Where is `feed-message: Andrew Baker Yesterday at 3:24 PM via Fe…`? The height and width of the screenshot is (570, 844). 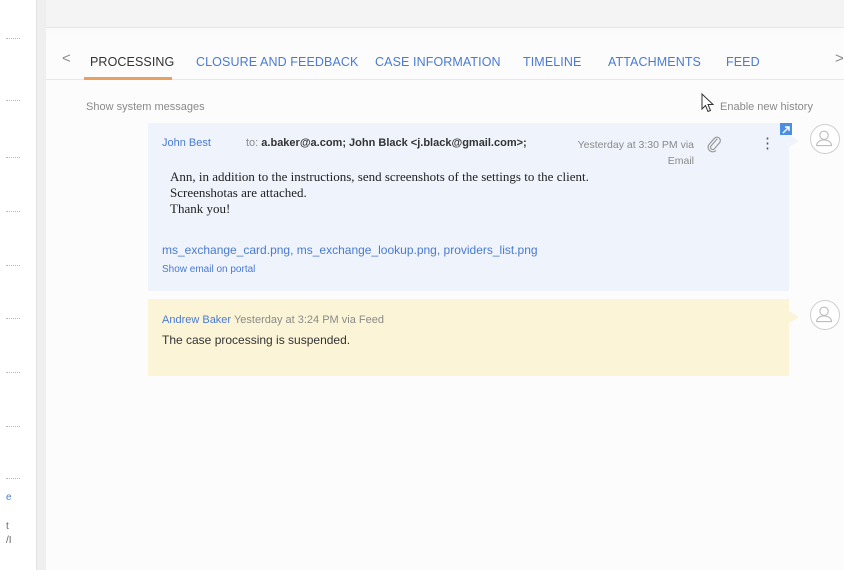
feed-message: Andrew Baker Yesterday at 3:24 PM via Fe… is located at coordinates (473, 337).